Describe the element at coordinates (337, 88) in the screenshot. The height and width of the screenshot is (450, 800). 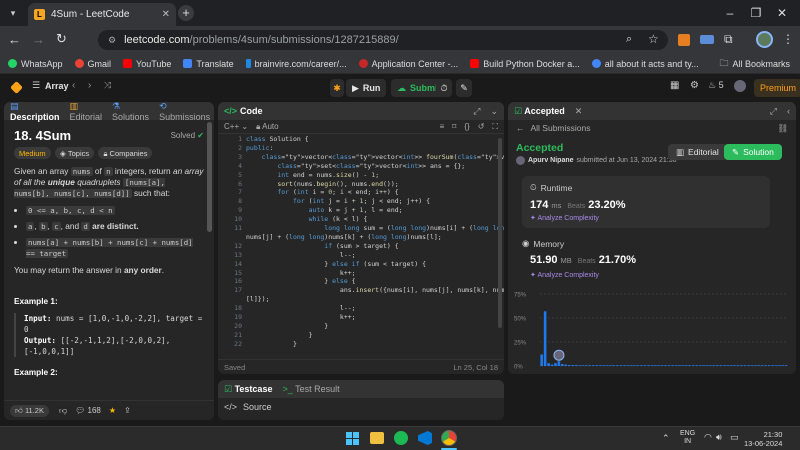
I see `debug-icon: ✱` at that location.